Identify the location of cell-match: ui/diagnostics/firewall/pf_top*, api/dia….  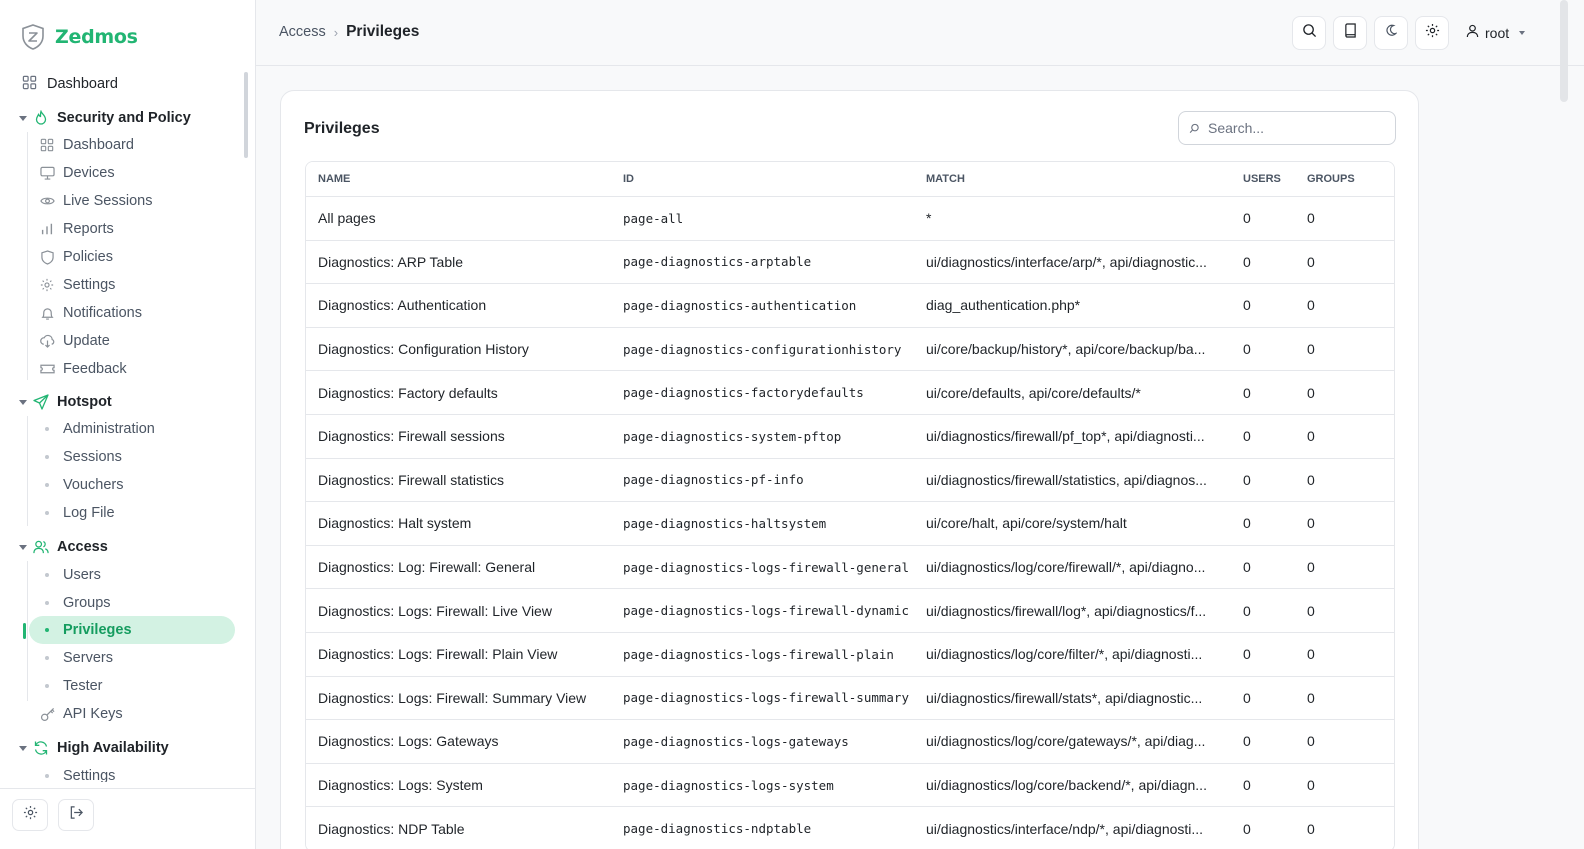
(1065, 436).